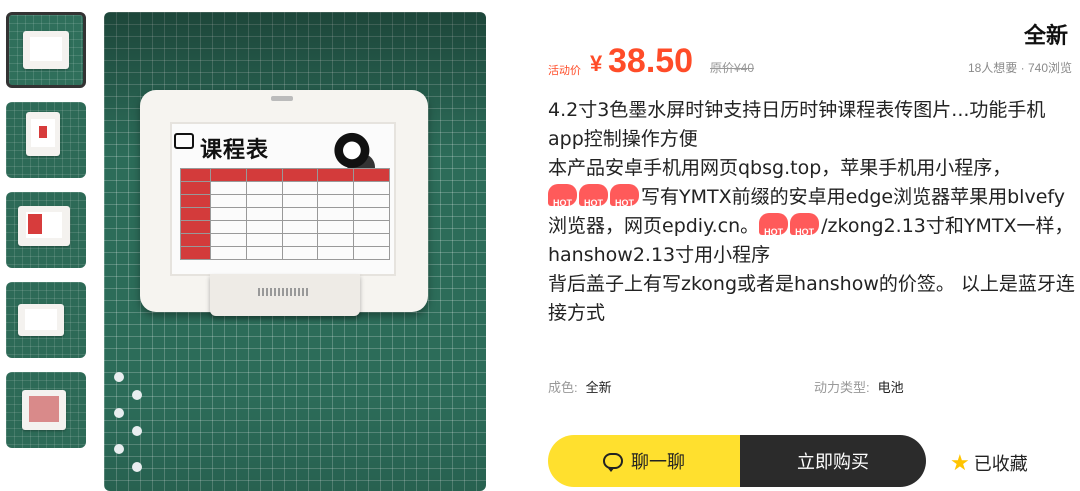 This screenshot has width=1080, height=491. I want to click on barcode, so click(284, 292).